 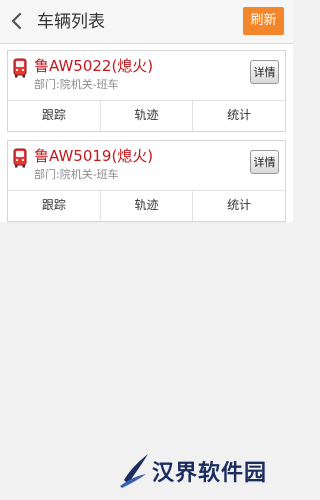 I want to click on page-title: 车辆列表, so click(x=71, y=22).